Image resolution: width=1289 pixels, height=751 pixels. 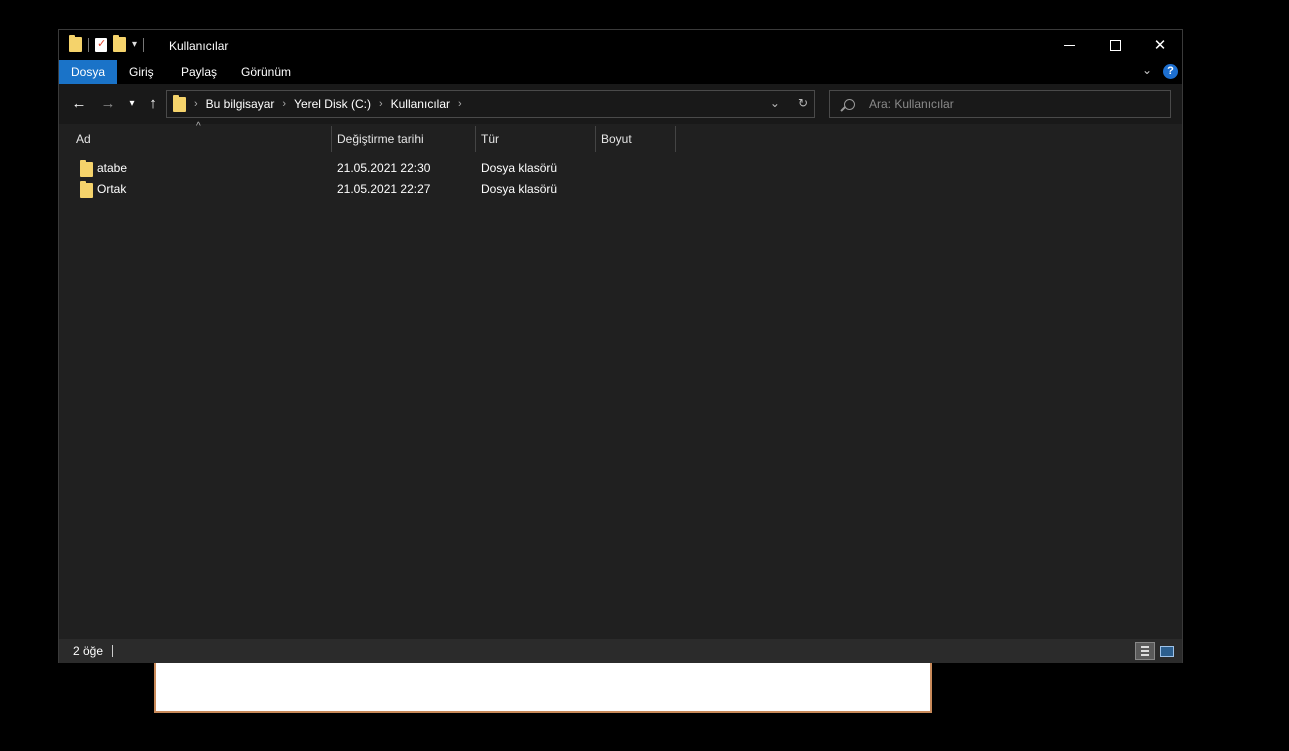 I want to click on close-button: ✕, so click(x=1160, y=45).